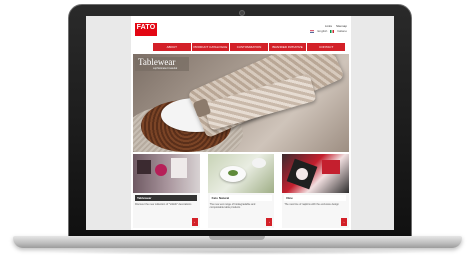 The height and width of the screenshot is (258, 475). Describe the element at coordinates (165, 68) in the screenshot. I see `hero-subtitle: sophisticated material` at that location.